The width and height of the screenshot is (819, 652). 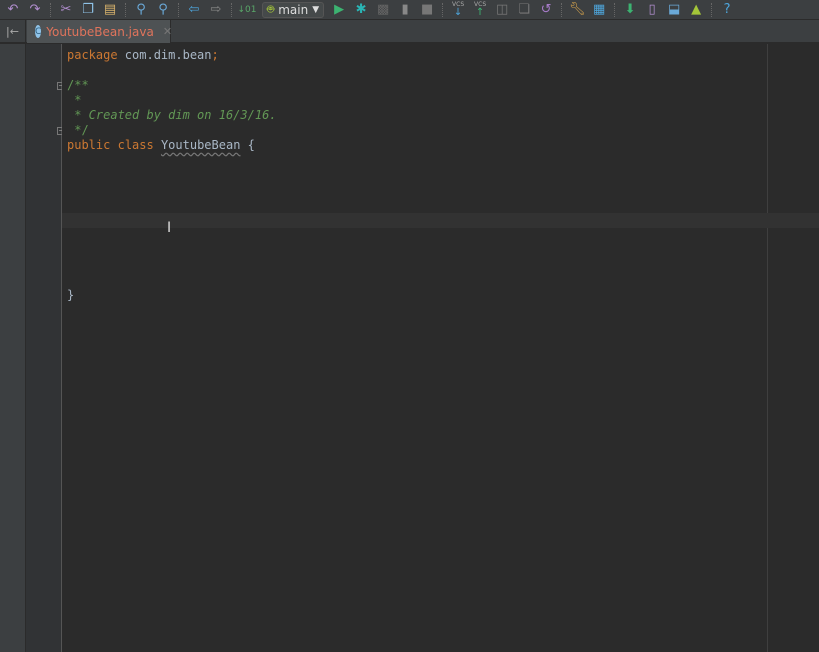 What do you see at coordinates (13, 31) in the screenshot?
I see `hide-tool-windows-icon: |←` at bounding box center [13, 31].